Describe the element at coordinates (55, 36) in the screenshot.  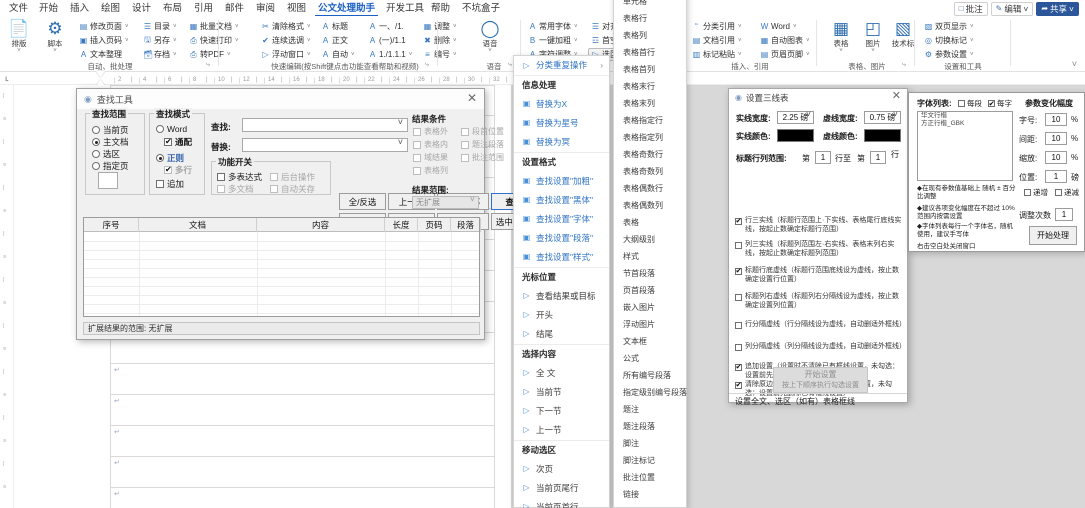
I see `ribbon-button-脚本: ⚙ 脚本 ˅` at that location.